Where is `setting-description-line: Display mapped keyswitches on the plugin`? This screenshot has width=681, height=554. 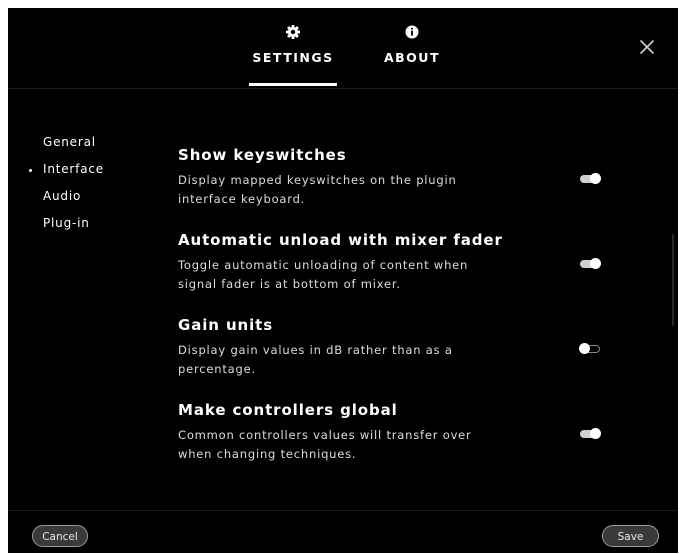
setting-description-line: Display mapped keyswitches on the plugin is located at coordinates (317, 180).